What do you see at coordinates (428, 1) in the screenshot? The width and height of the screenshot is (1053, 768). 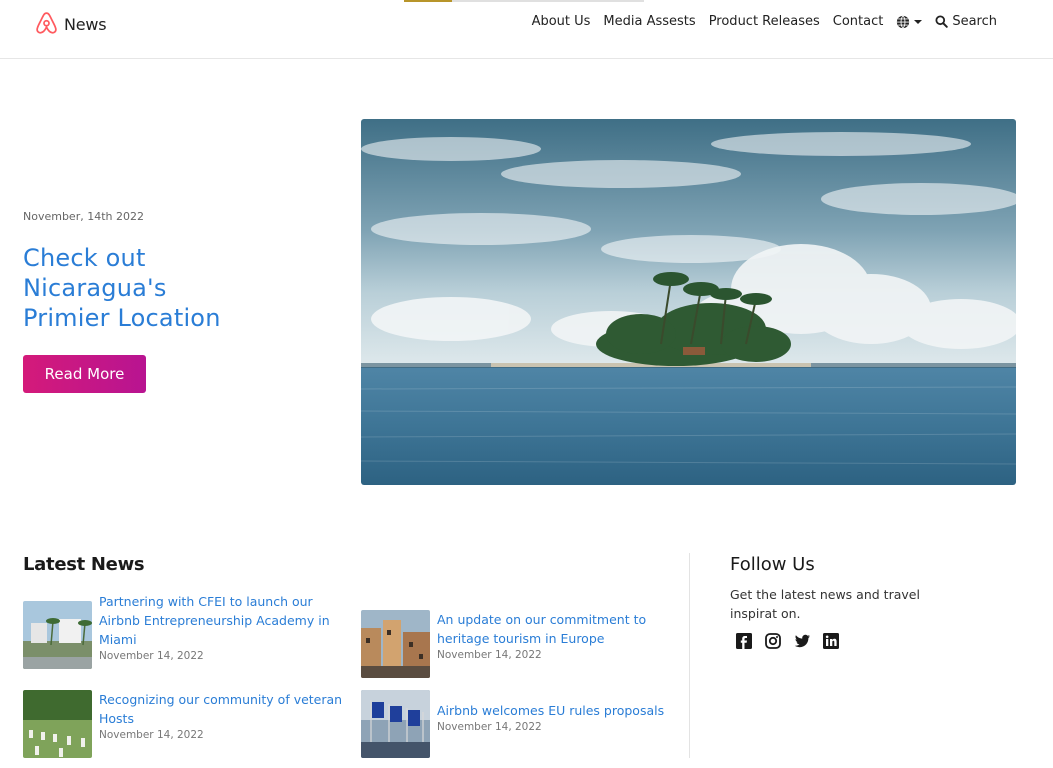 I see `scroll-progress-fill` at bounding box center [428, 1].